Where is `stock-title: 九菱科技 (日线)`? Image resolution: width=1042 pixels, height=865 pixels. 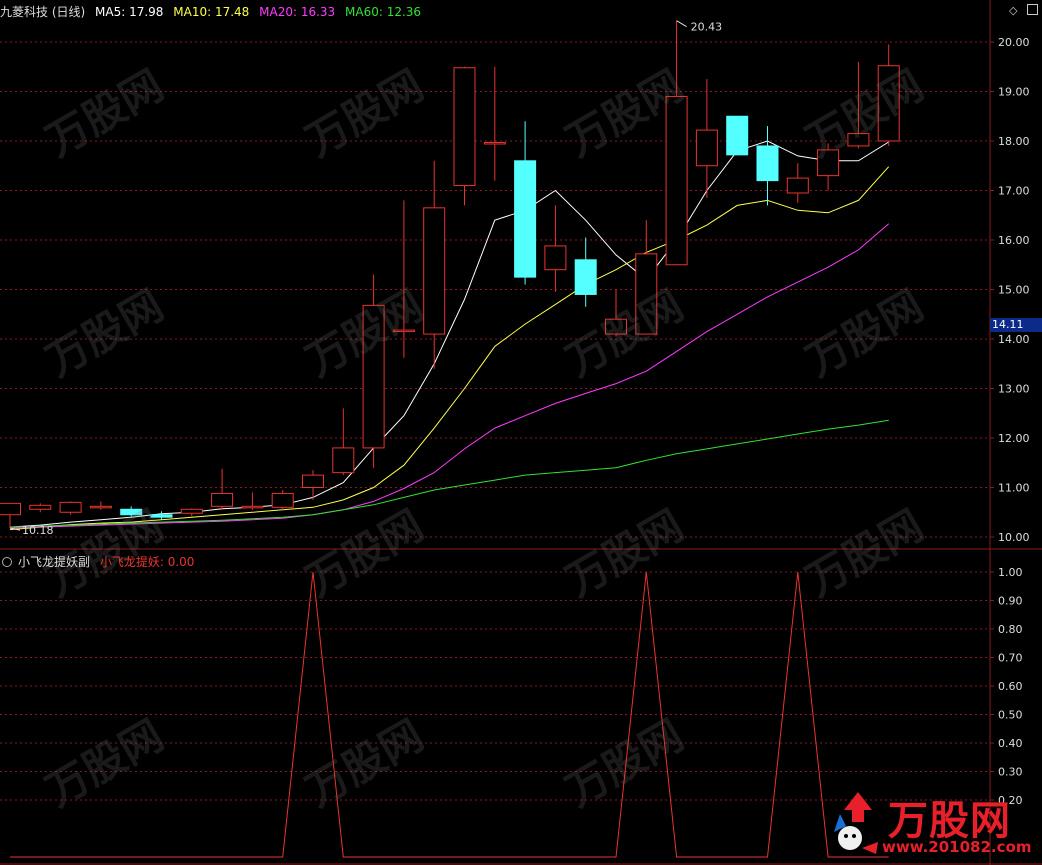
stock-title: 九菱科技 (日线) is located at coordinates (42, 12).